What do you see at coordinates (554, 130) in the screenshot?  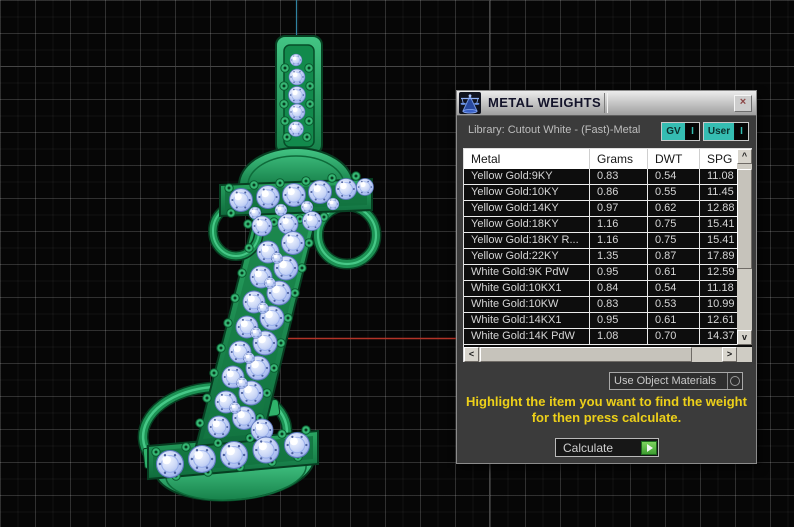 I see `library-label: Library: Cutout White - (Fast)-Metal` at bounding box center [554, 130].